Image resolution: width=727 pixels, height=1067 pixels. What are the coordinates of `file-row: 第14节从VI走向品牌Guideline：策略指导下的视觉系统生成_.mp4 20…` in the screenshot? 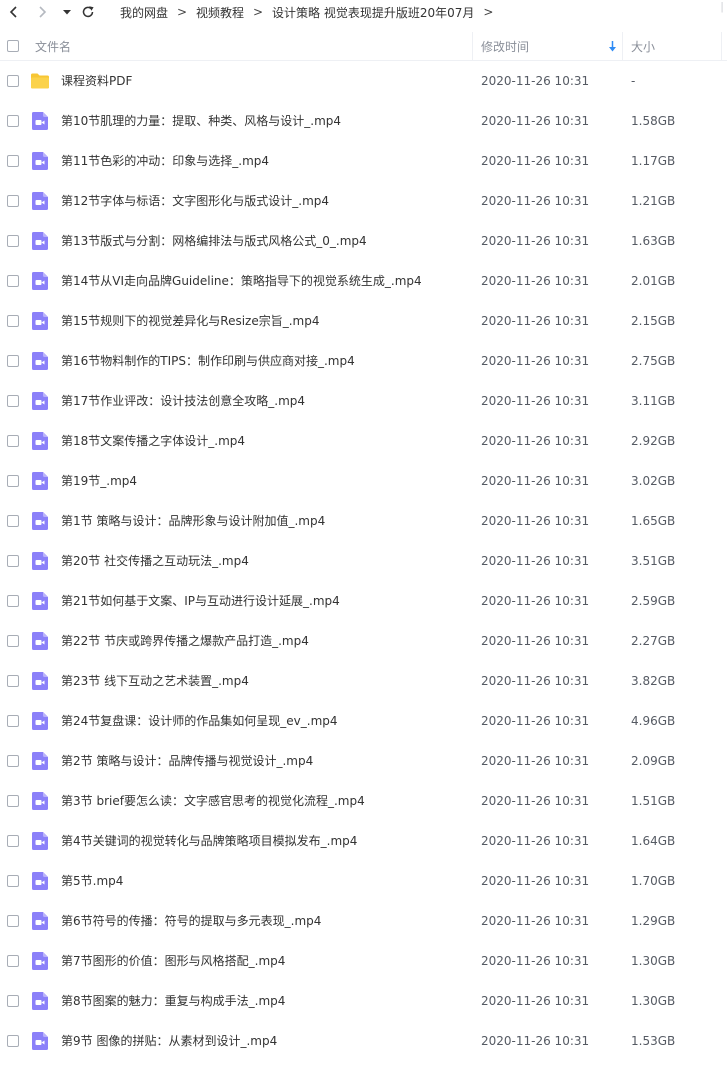 It's located at (363, 281).